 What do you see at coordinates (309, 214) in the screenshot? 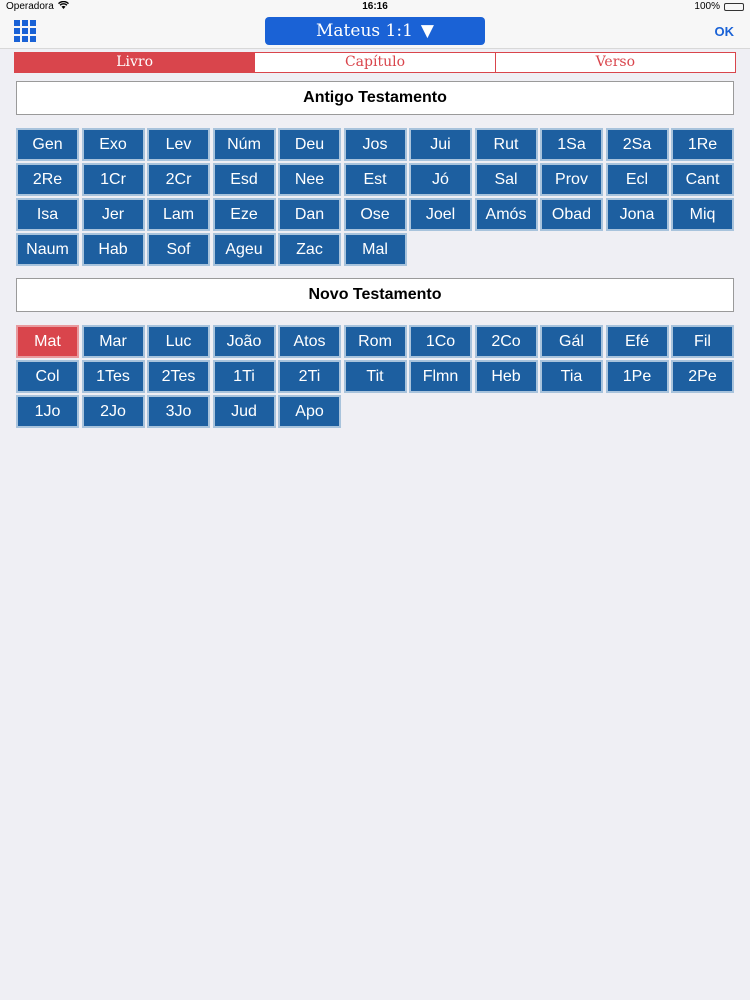
I see `book-button: Dan` at bounding box center [309, 214].